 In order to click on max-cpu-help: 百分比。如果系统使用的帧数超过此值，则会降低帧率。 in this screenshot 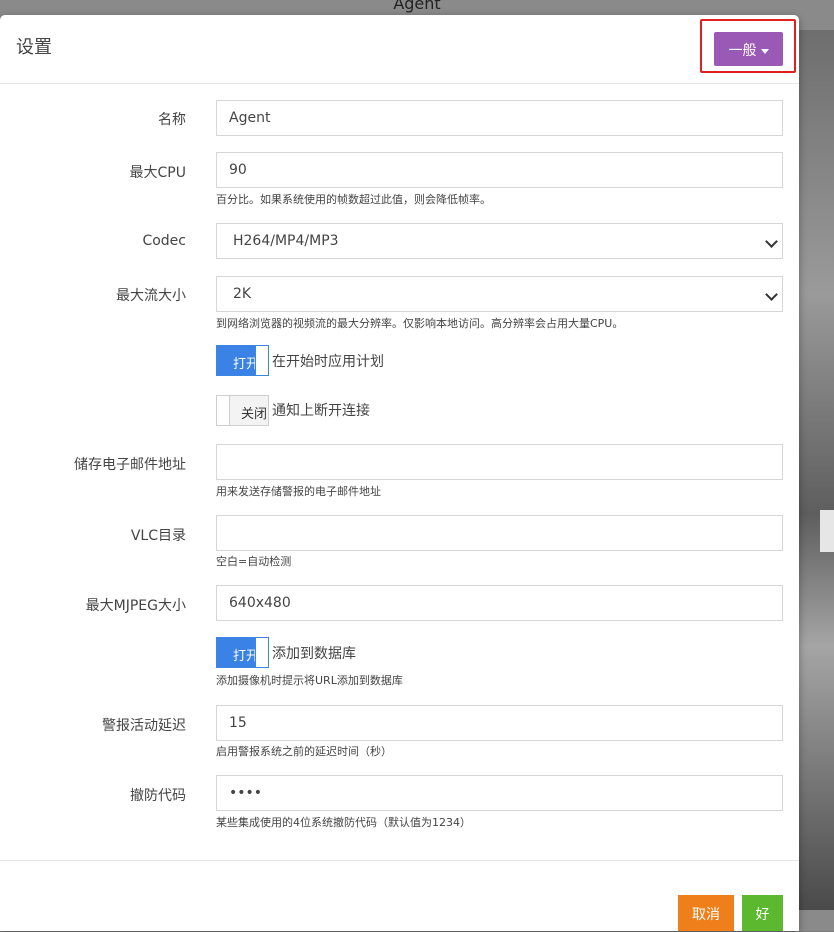, I will do `click(353, 199)`.